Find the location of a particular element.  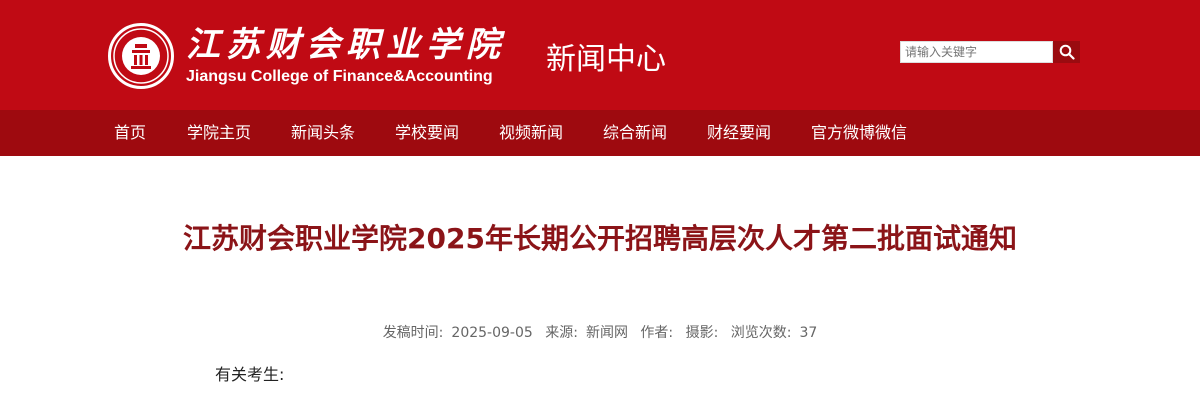

college-seal-icon is located at coordinates (141, 56).